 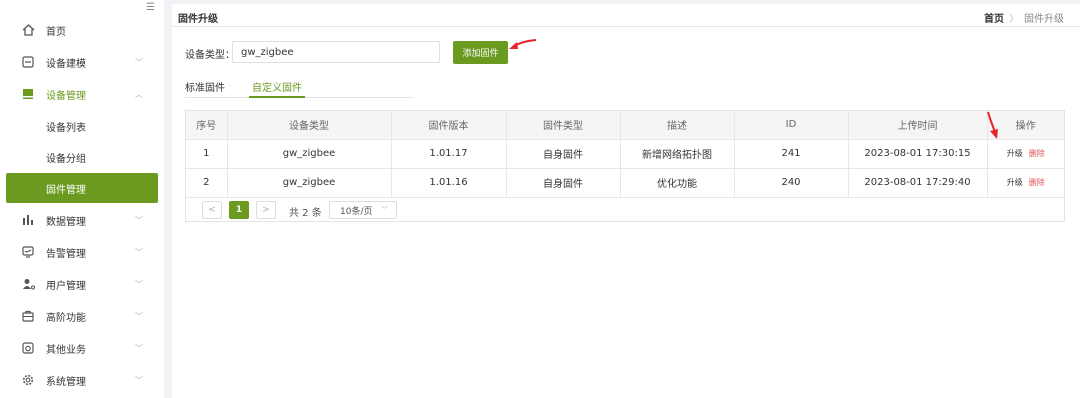 What do you see at coordinates (28, 380) in the screenshot?
I see `gear-icon` at bounding box center [28, 380].